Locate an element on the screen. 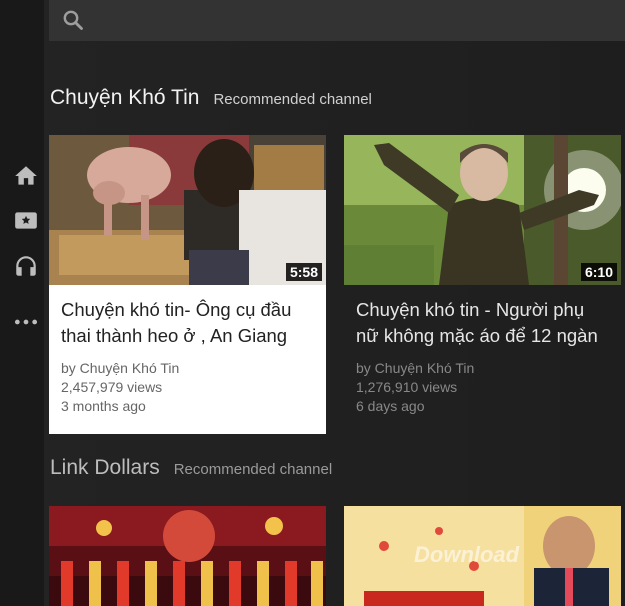 This screenshot has width=625, height=606. section-title: Link Dollars is located at coordinates (105, 468).